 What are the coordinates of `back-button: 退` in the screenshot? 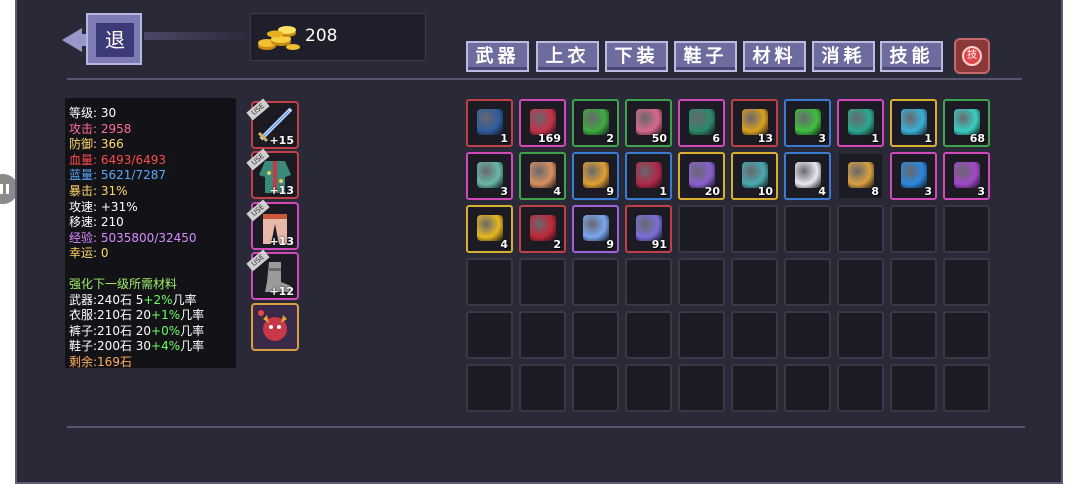 It's located at (103, 40).